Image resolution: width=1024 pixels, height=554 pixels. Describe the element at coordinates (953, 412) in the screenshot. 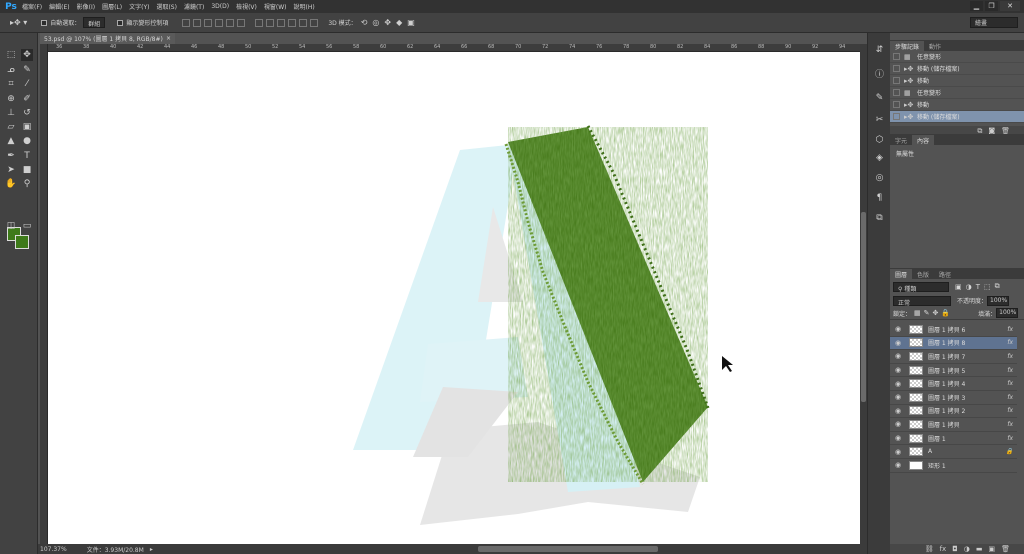

I see `layer-row: ◉ 圖層 1 拷貝 2 fx` at that location.